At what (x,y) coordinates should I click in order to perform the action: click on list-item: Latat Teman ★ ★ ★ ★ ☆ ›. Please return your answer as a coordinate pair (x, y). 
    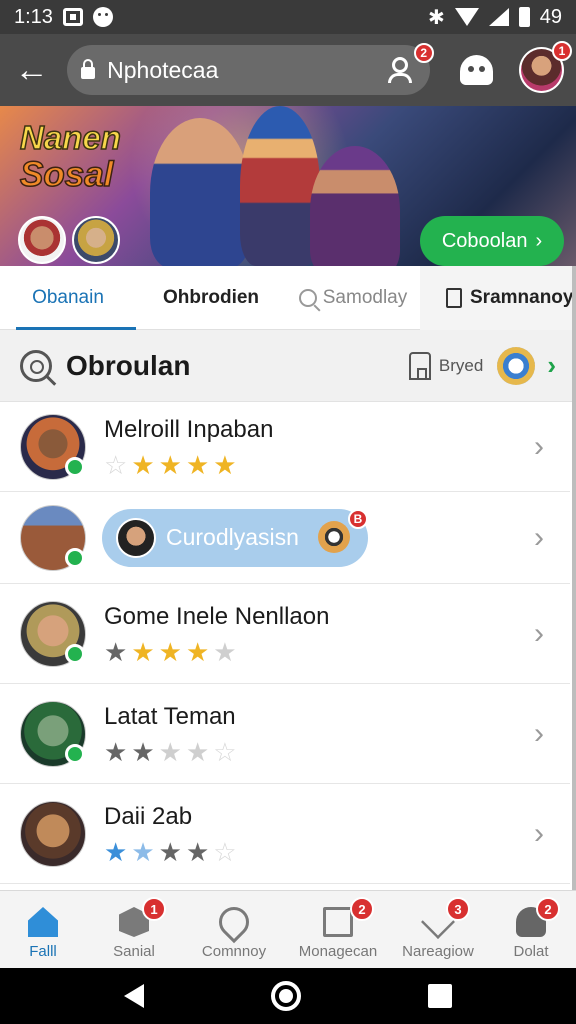
    Looking at the image, I should click on (285, 734).